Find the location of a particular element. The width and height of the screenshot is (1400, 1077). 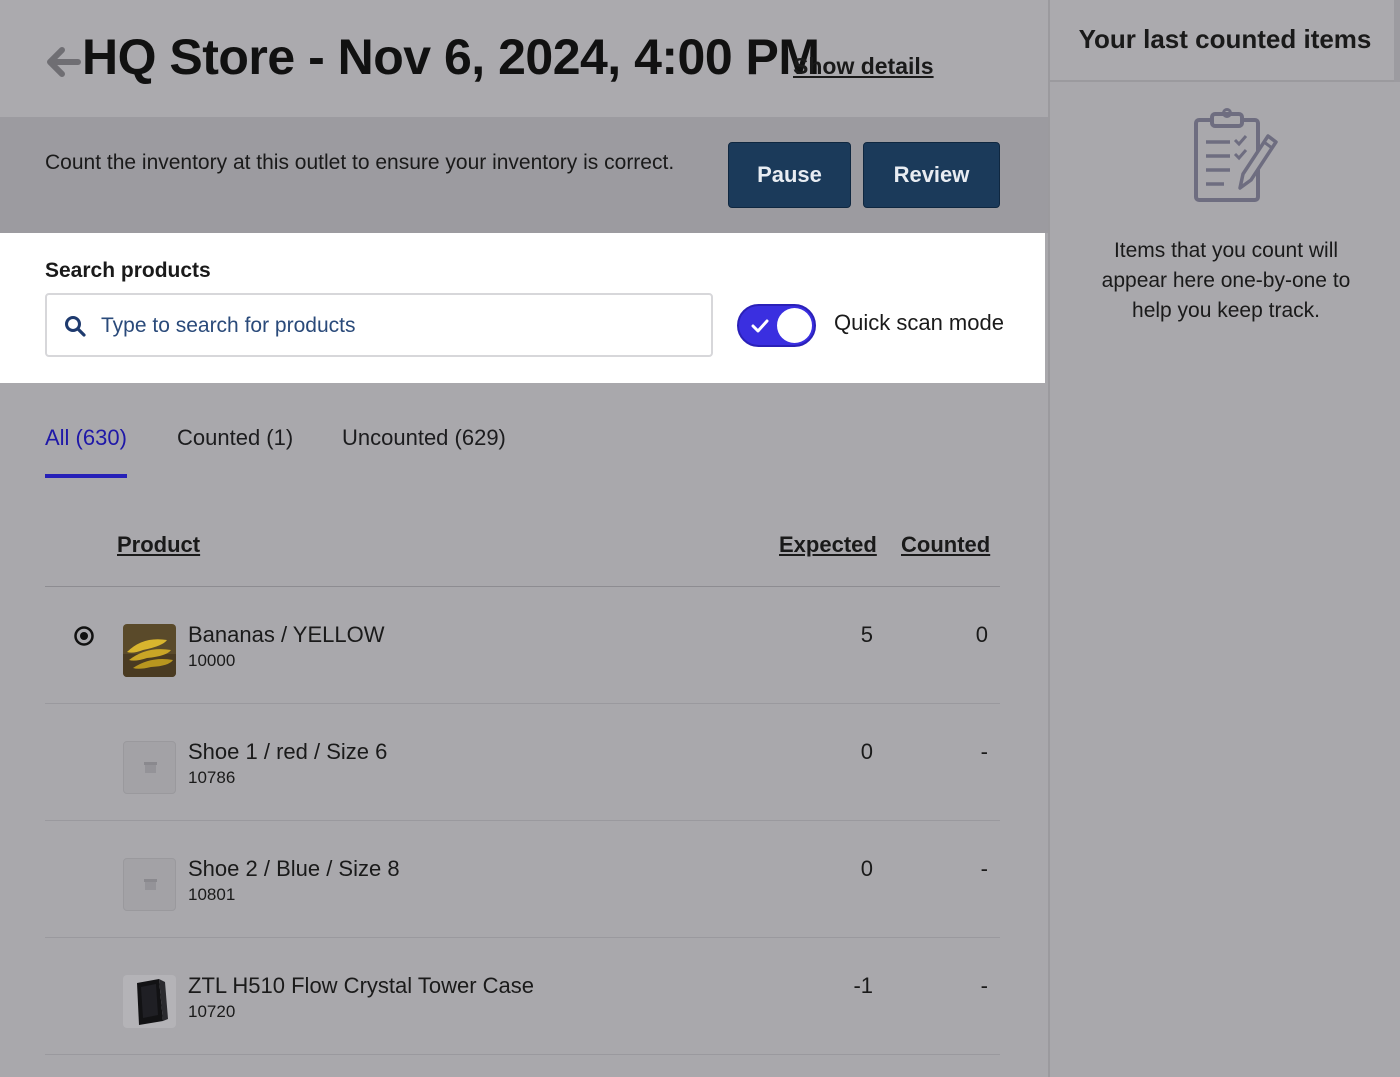

sidebar-scrollbar is located at coordinates (1397, 41).